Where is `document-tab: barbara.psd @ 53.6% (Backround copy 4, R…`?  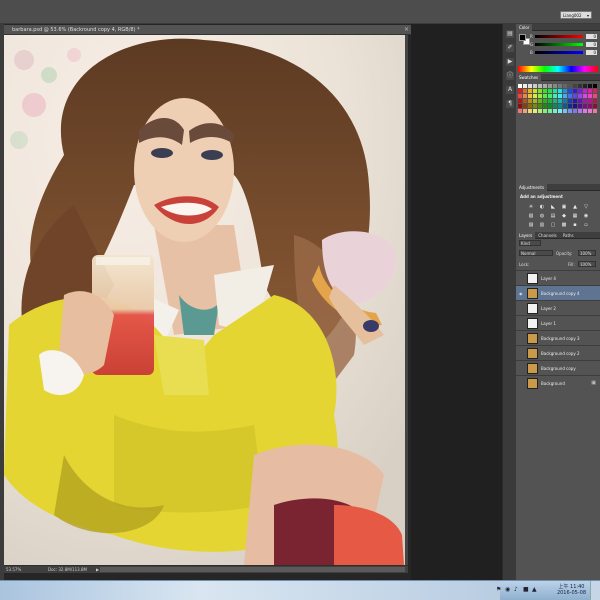
document-tab: barbara.psd @ 53.6% (Backround copy 4, R… is located at coordinates (208, 30).